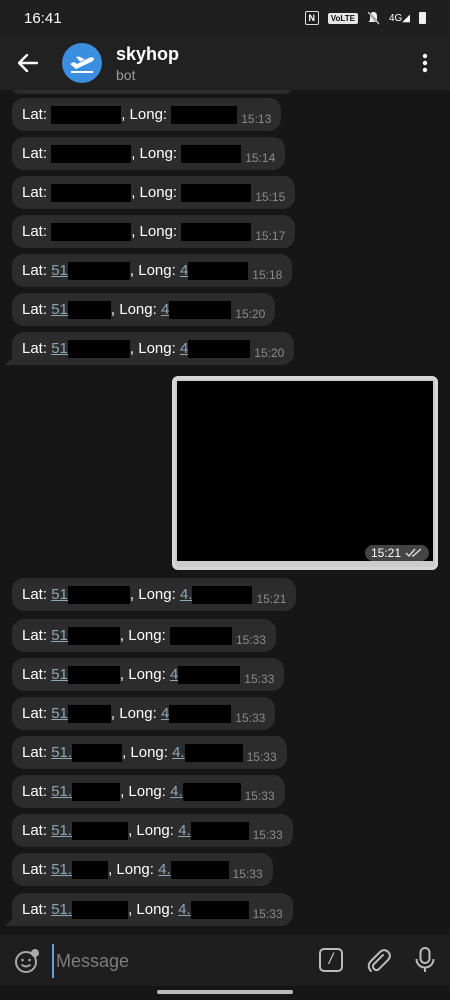  I want to click on status-bar: 16:41 N VoLTE 4G◢, so click(225, 18).